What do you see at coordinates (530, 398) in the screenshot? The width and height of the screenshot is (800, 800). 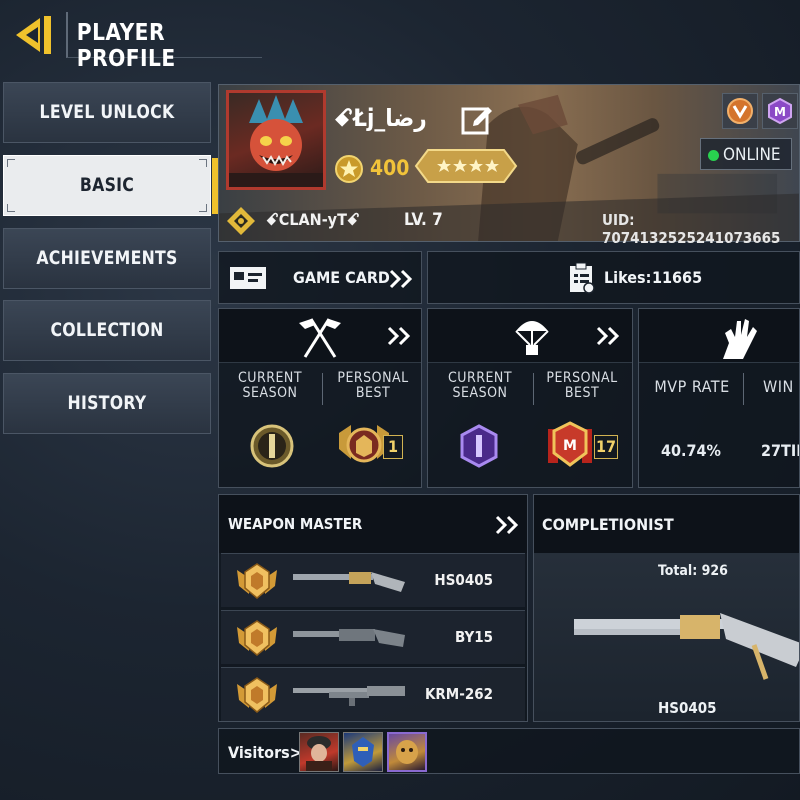 I see `battle-royale-stats-card: CURRENT SEASON PERSONAL BEST M 17` at bounding box center [530, 398].